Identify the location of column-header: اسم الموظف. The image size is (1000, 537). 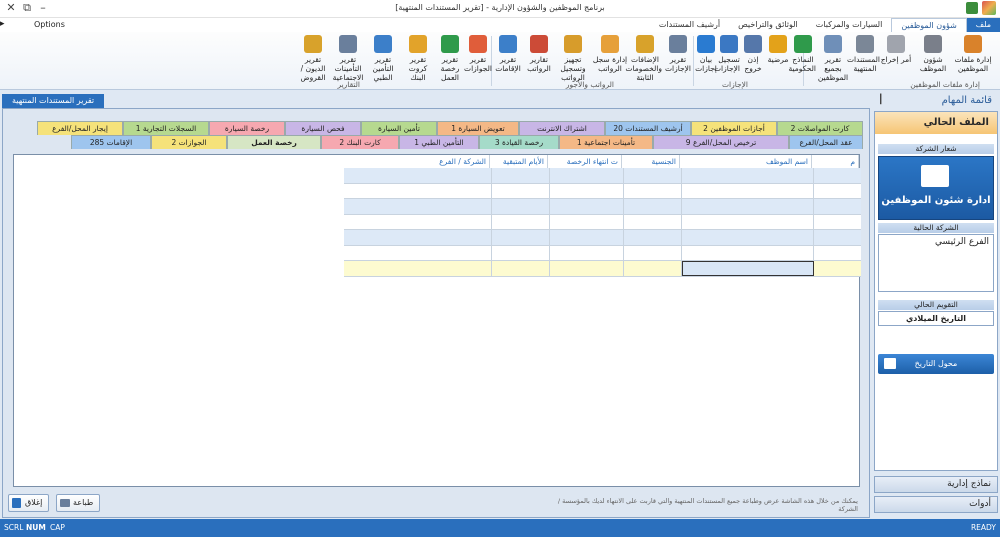
(746, 161).